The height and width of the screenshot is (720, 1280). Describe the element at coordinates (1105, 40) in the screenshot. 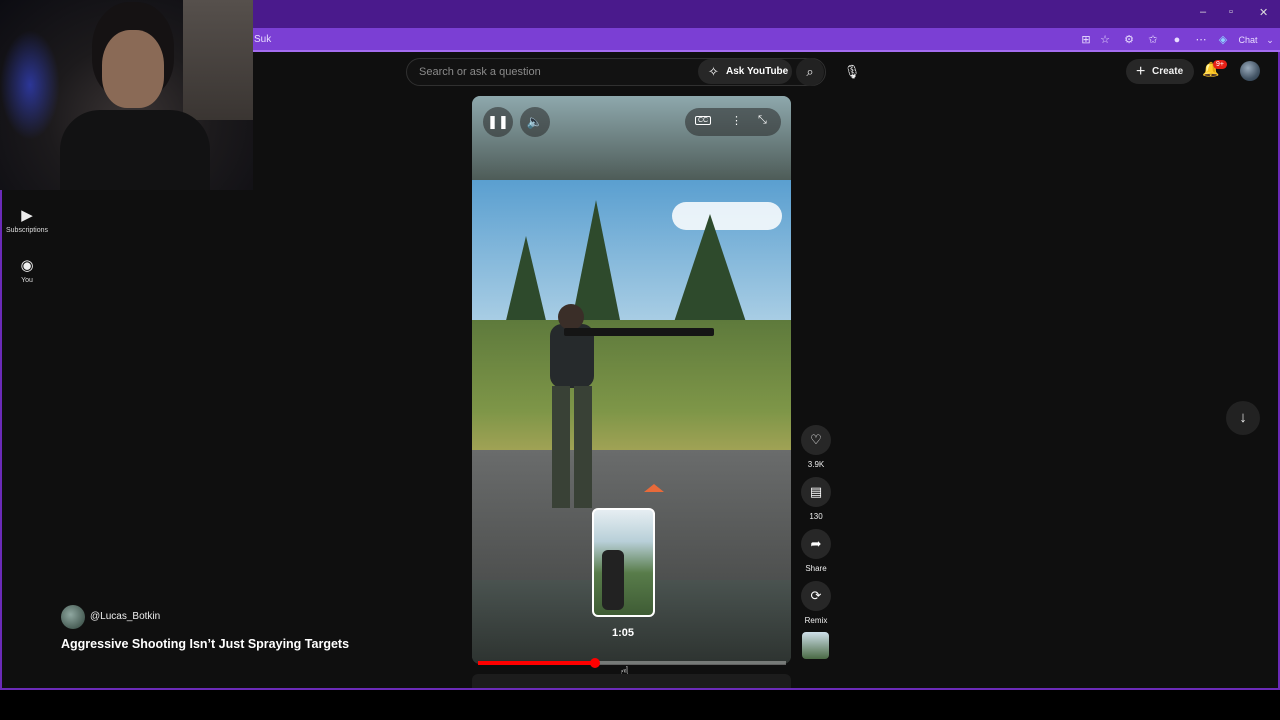

I see `favorite-star-icon: ☆` at that location.